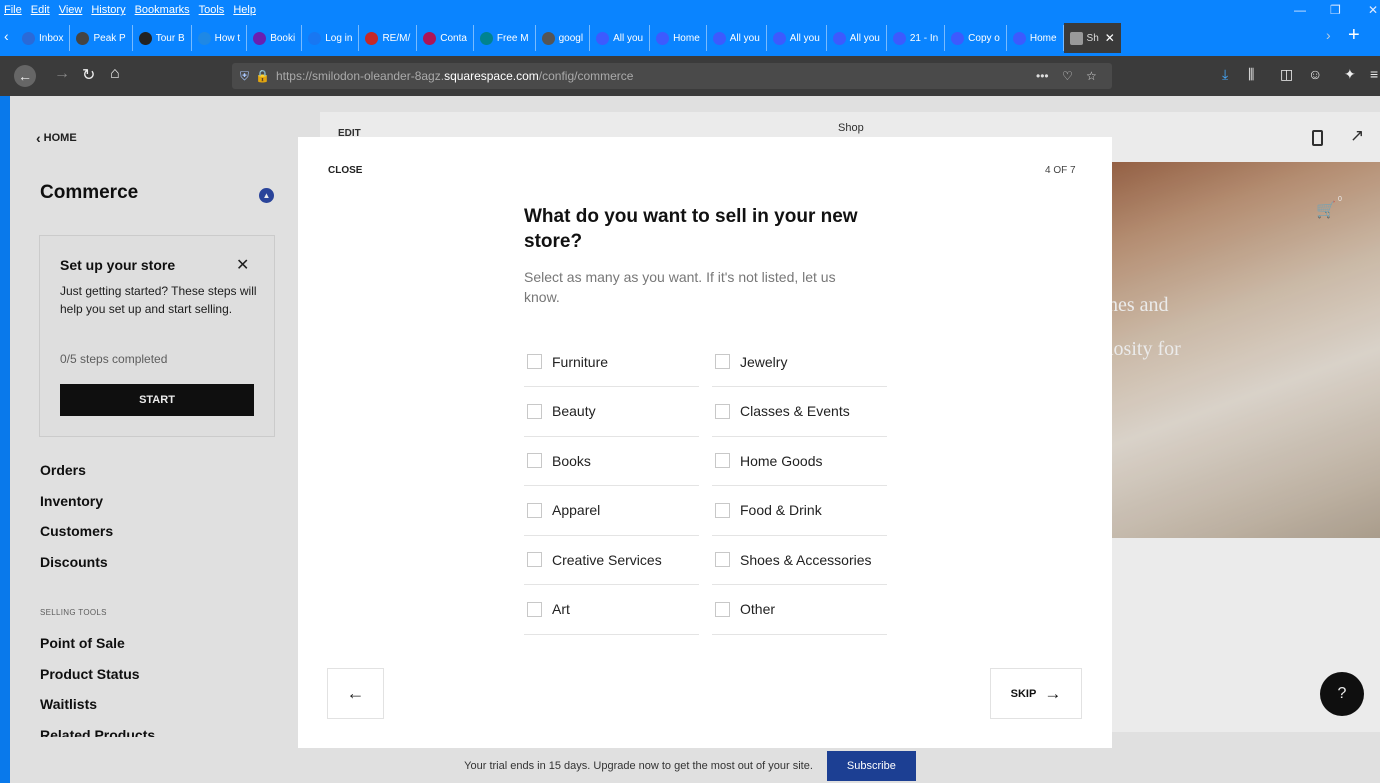  I want to click on lock-icon: 🔒, so click(262, 76).